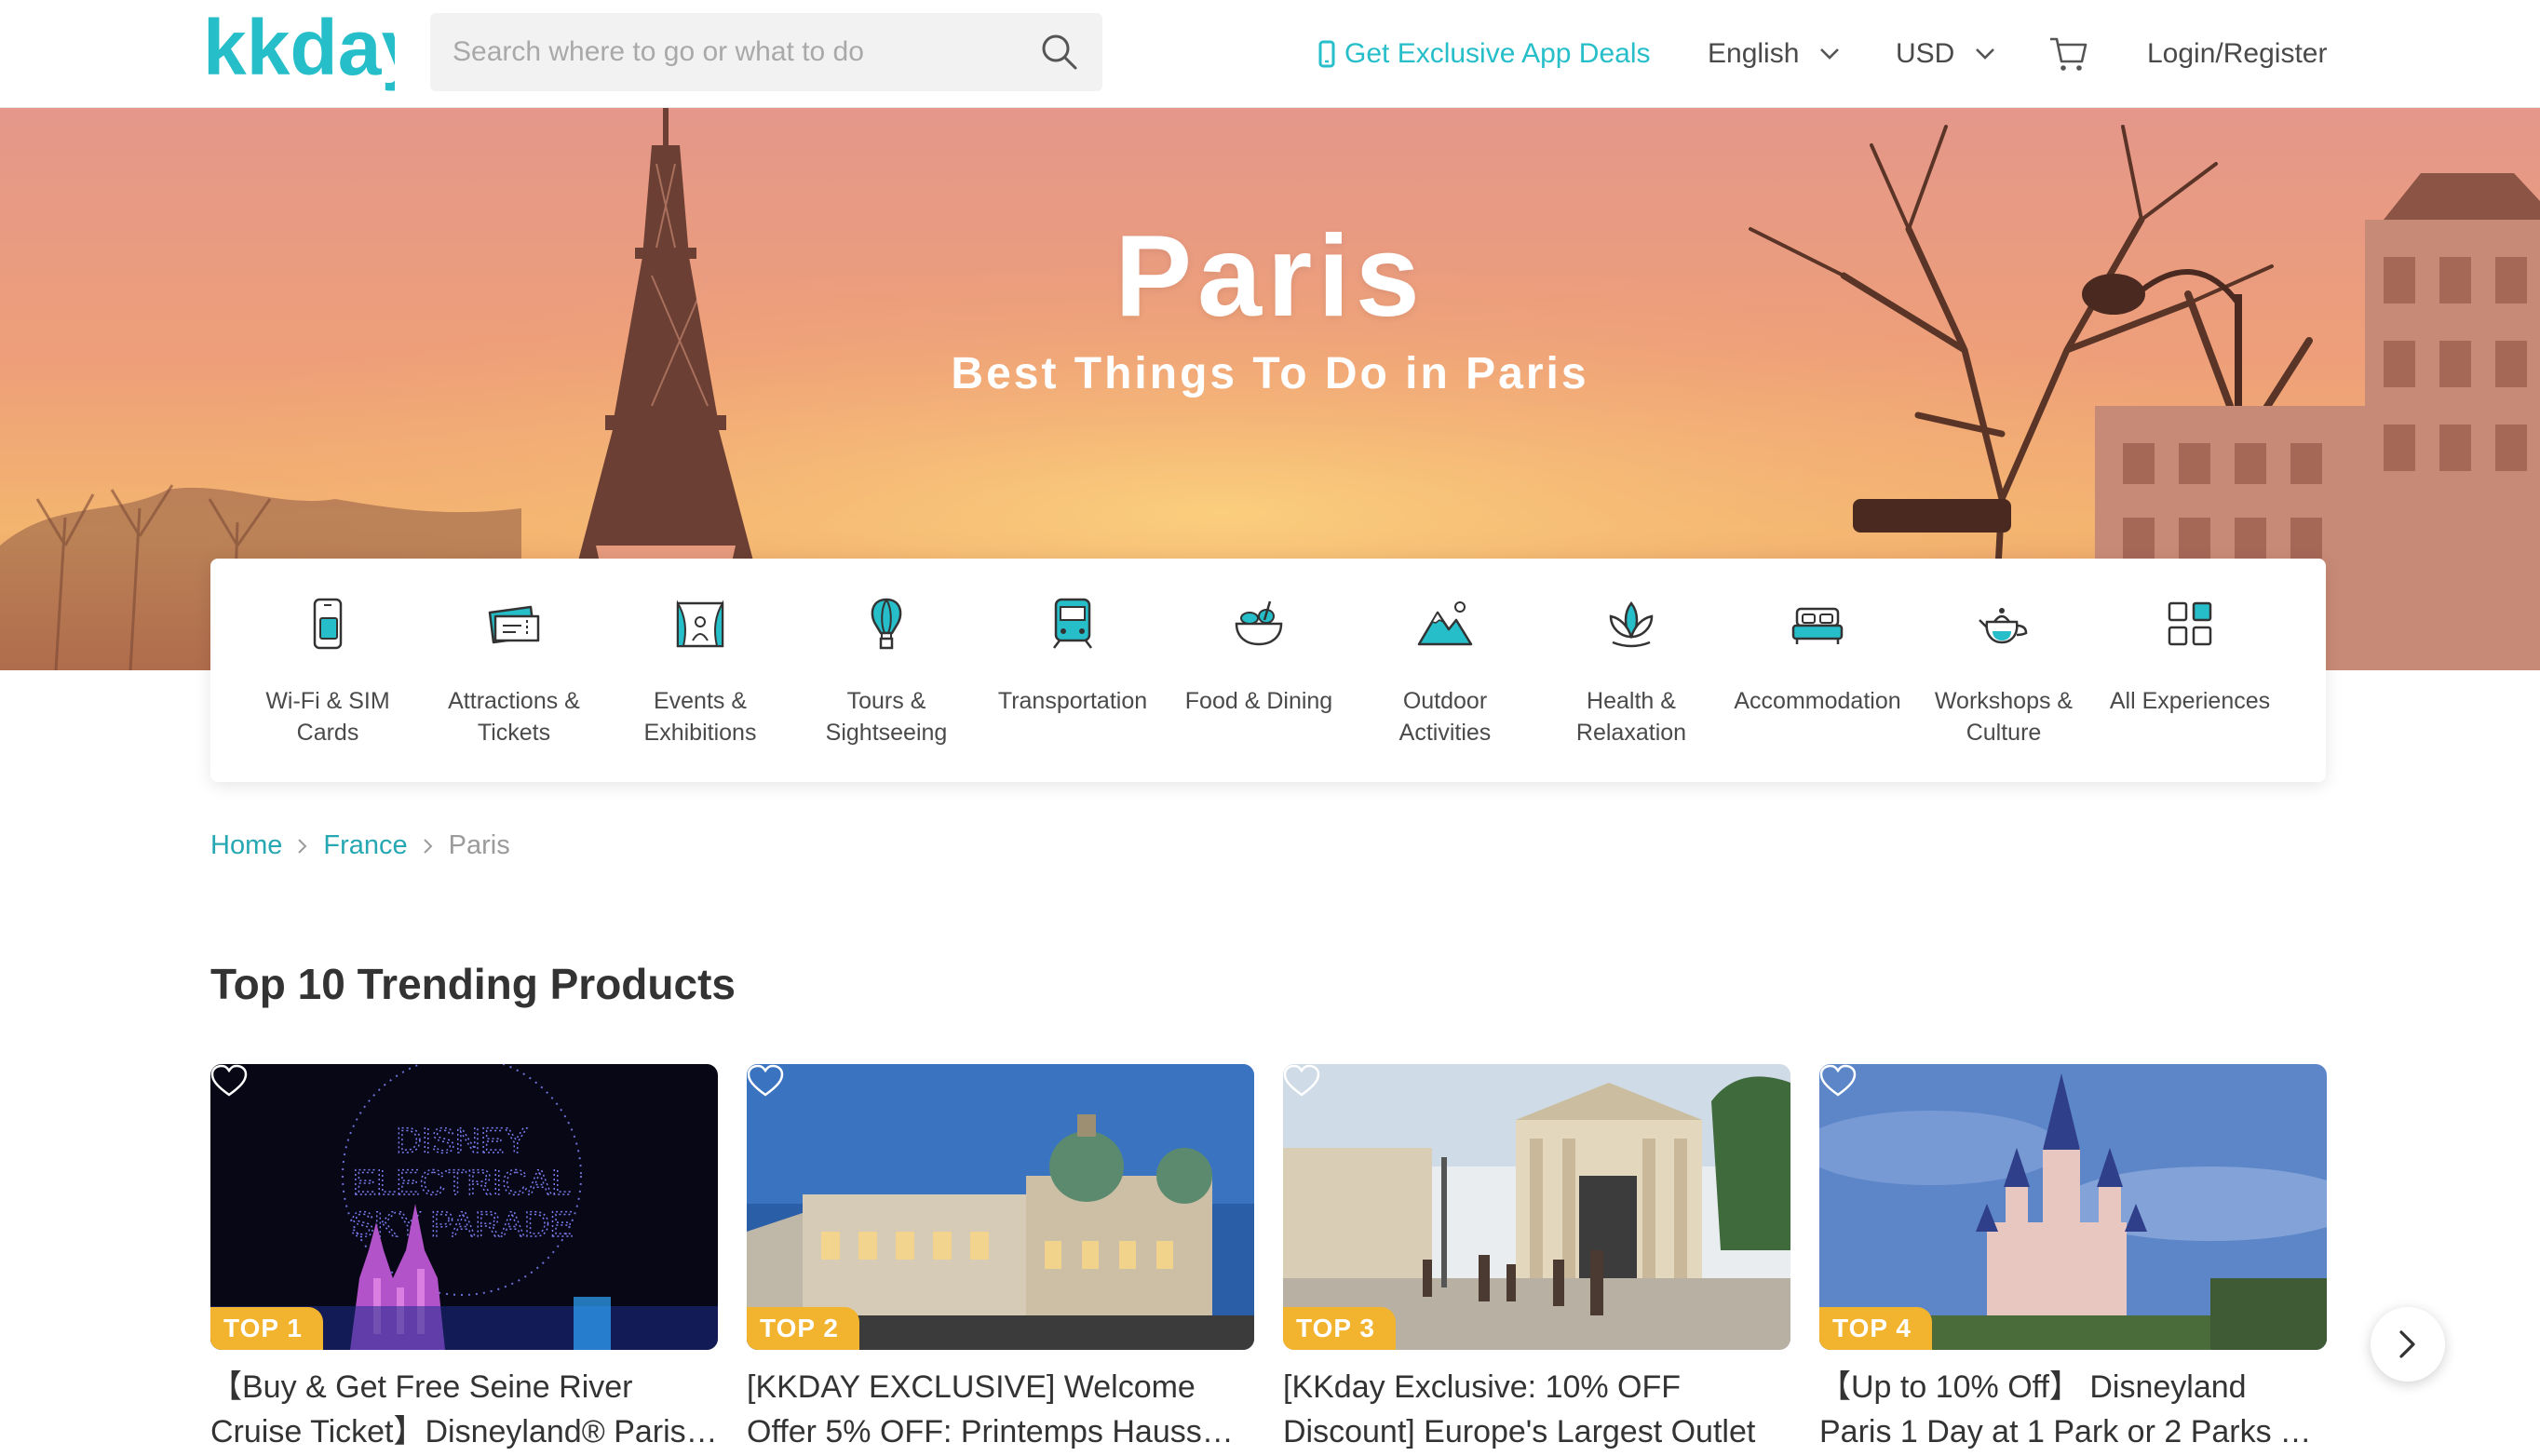  Describe the element at coordinates (746, 52) in the screenshot. I see `search-input` at that location.